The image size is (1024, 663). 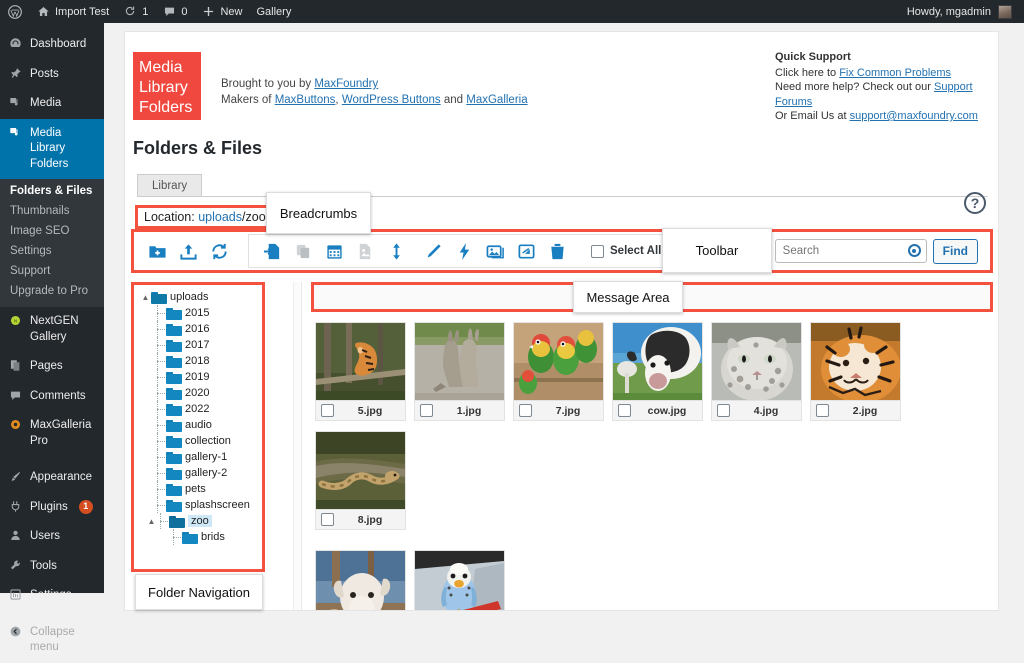 I want to click on sidebar-item-posts: Posts, so click(x=52, y=75).